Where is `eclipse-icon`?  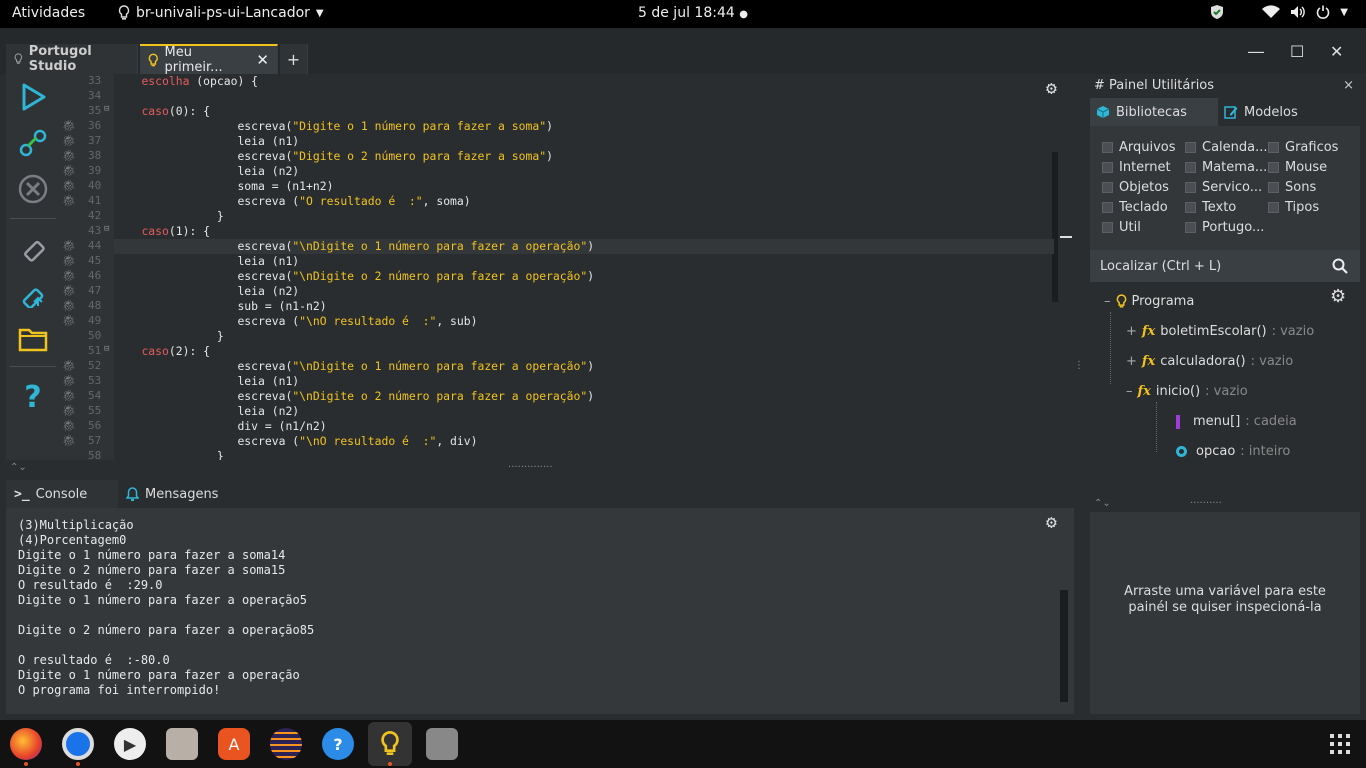 eclipse-icon is located at coordinates (286, 744).